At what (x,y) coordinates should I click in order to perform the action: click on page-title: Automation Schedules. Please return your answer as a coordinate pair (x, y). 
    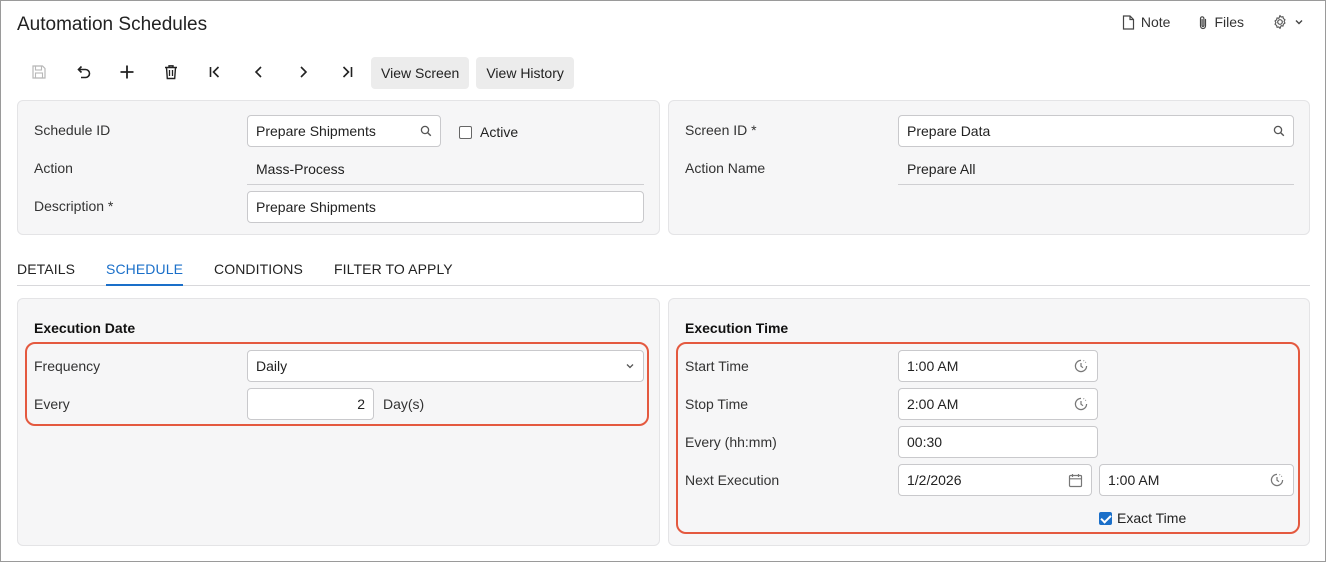
    Looking at the image, I should click on (112, 24).